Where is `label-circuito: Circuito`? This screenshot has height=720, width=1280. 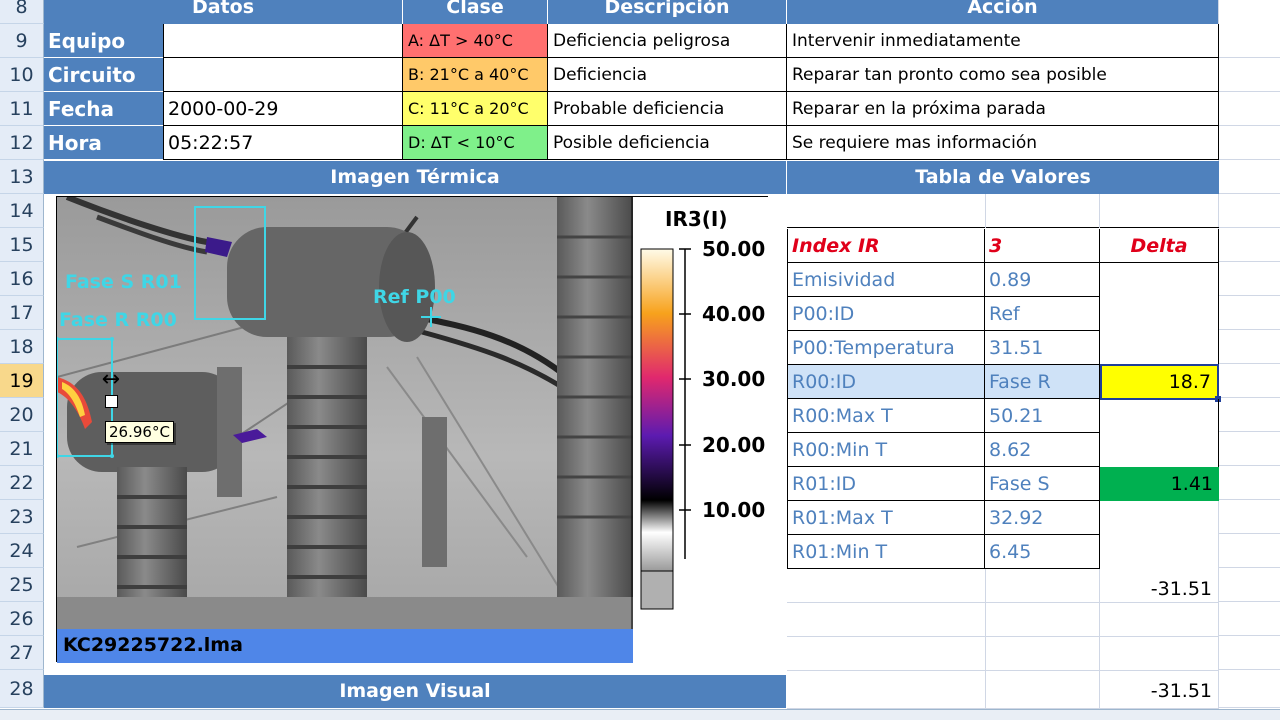 label-circuito: Circuito is located at coordinates (103, 75).